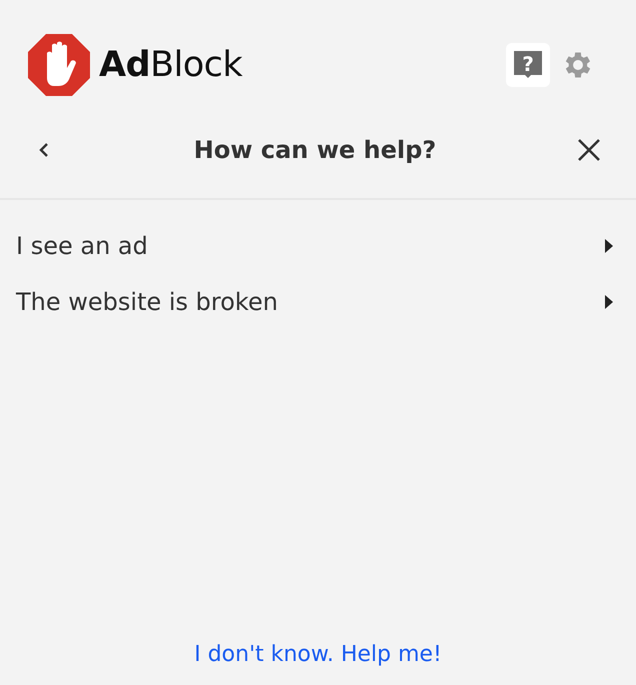  Describe the element at coordinates (589, 150) in the screenshot. I see `close-icon` at that location.